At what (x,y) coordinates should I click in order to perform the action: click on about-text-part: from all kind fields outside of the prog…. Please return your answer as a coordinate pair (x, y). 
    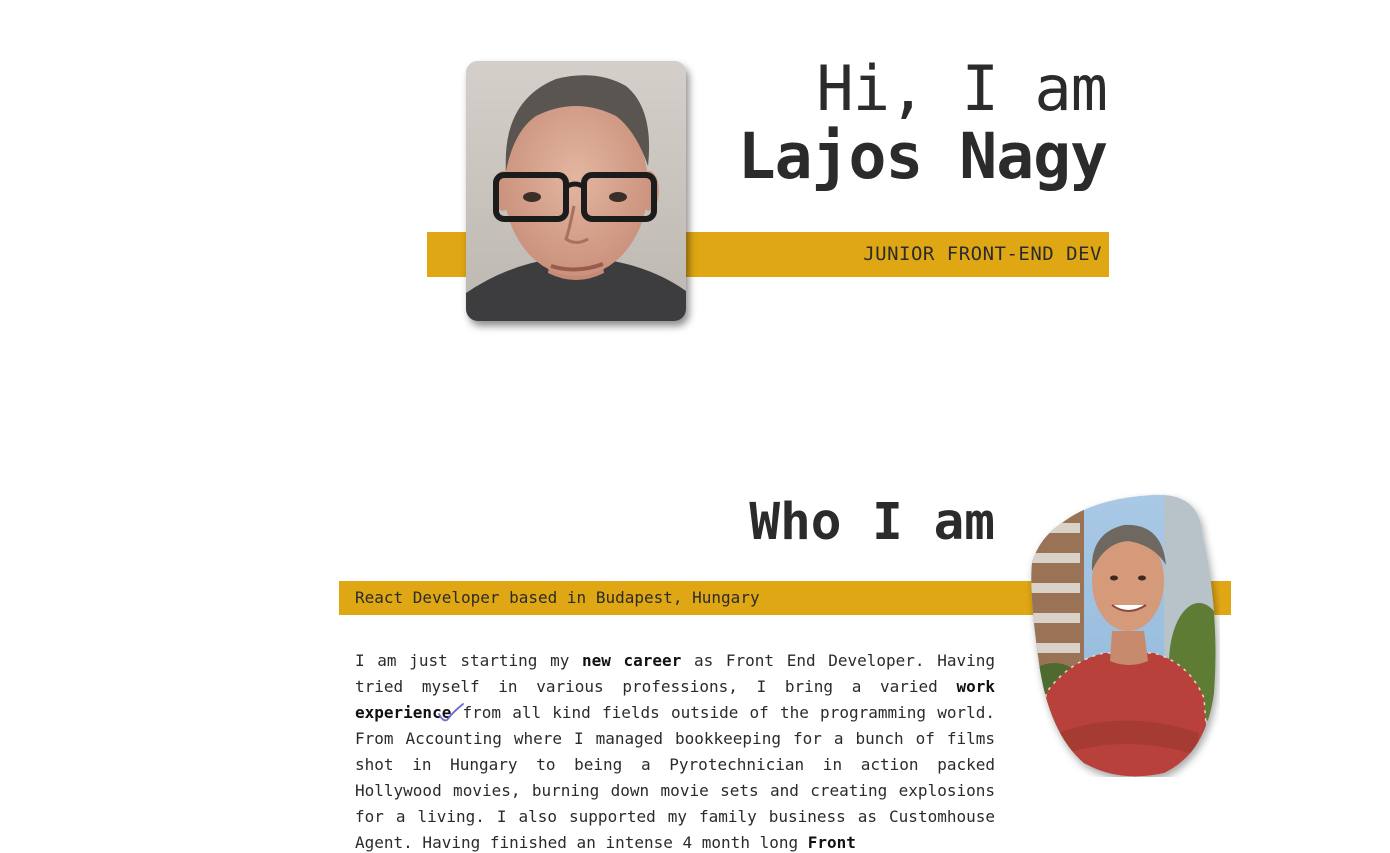
    Looking at the image, I should click on (675, 777).